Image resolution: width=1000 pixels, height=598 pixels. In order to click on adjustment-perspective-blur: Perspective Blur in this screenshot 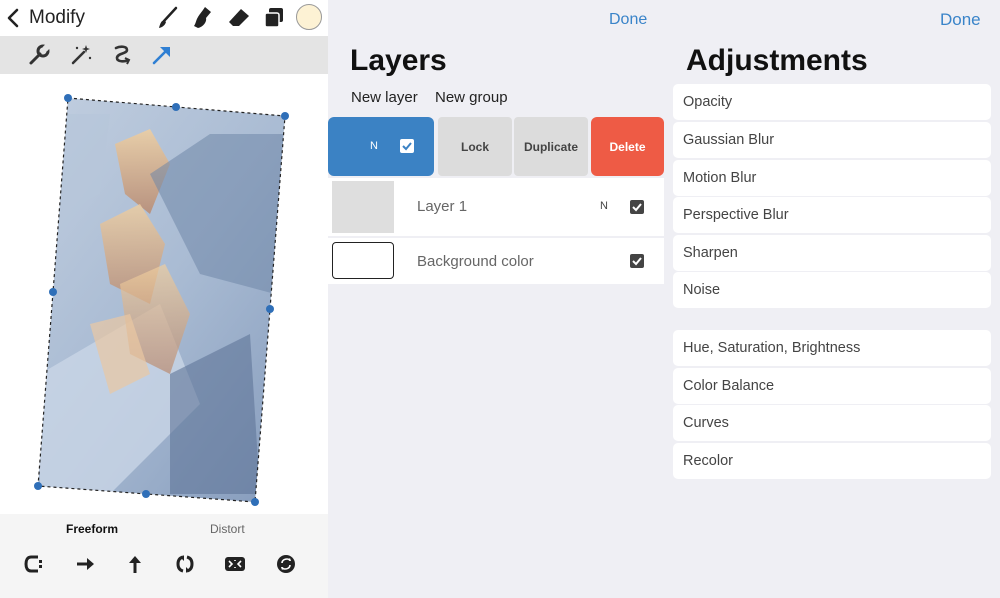, I will do `click(832, 215)`.